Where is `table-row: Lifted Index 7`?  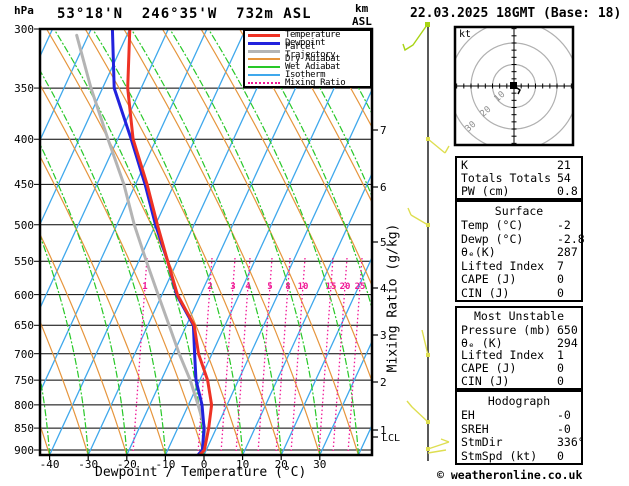 table-row: Lifted Index 7 is located at coordinates (519, 266).